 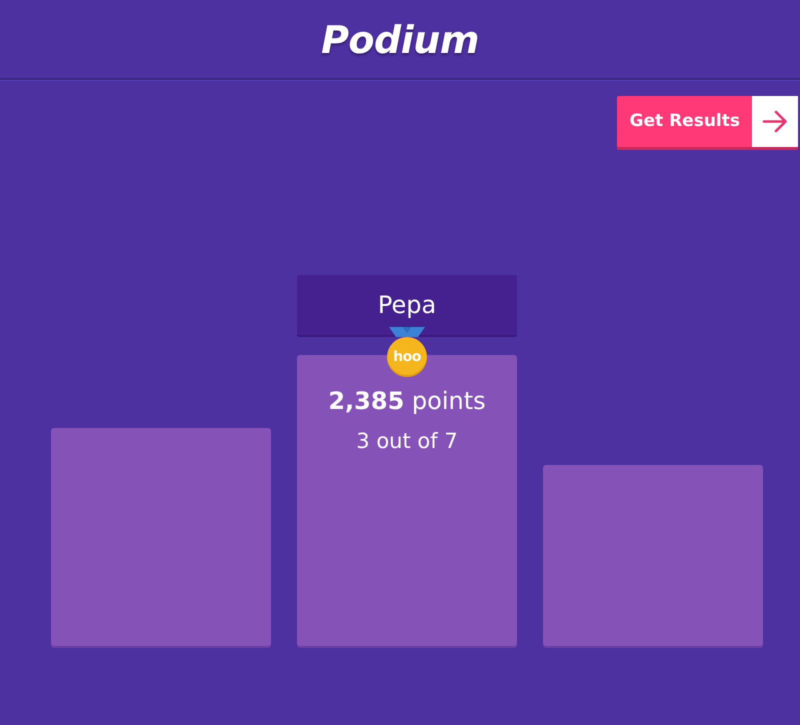 What do you see at coordinates (400, 39) in the screenshot?
I see `page-title: Podium` at bounding box center [400, 39].